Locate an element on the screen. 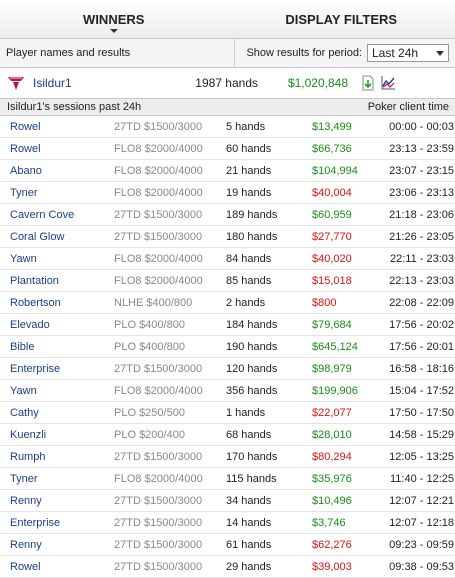 The image size is (455, 578). table-name-link: Robertson is located at coordinates (57, 303).